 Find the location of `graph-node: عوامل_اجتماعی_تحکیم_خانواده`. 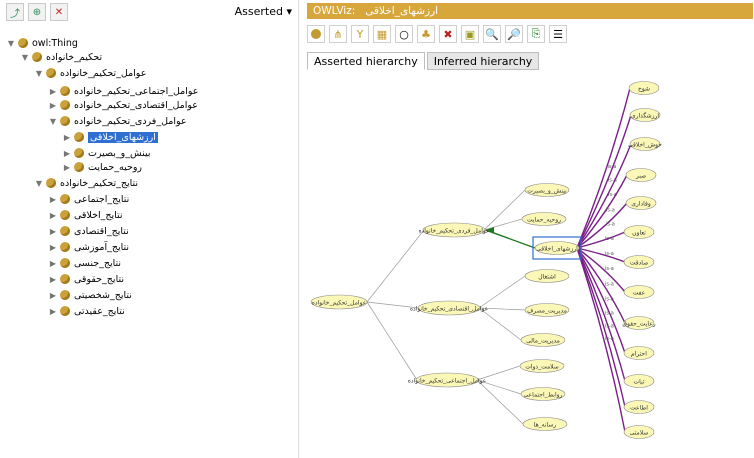

graph-node: عوامل_اجتماعی_تحکیم_خانواده is located at coordinates (447, 380).